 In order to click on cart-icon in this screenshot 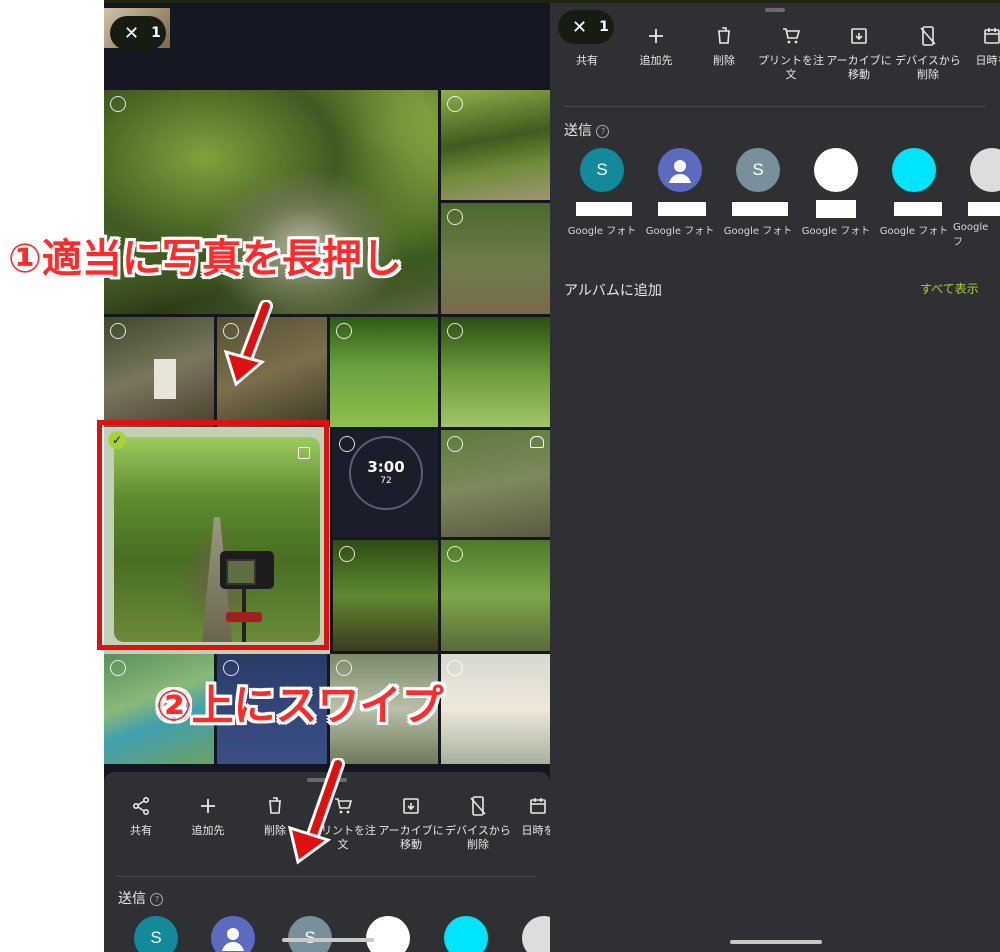, I will do `click(792, 36)`.